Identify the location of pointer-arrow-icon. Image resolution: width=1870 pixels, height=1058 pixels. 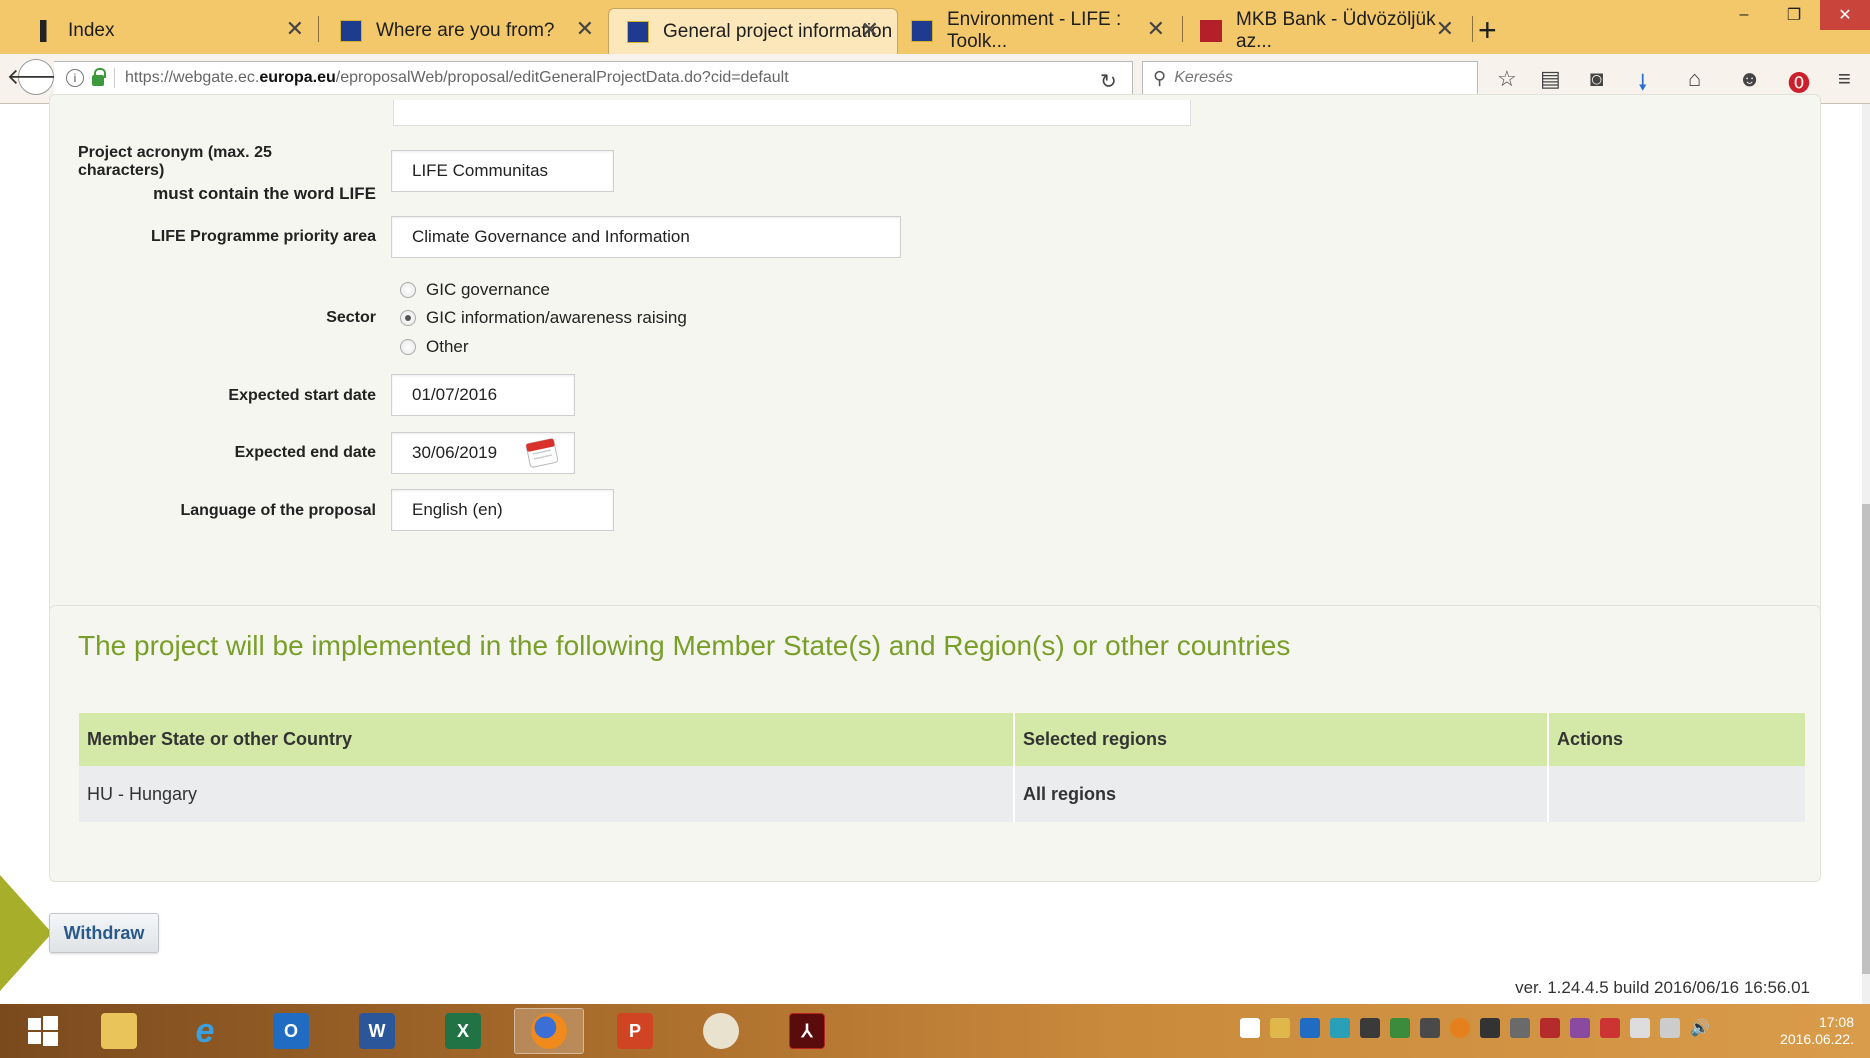
(26, 933).